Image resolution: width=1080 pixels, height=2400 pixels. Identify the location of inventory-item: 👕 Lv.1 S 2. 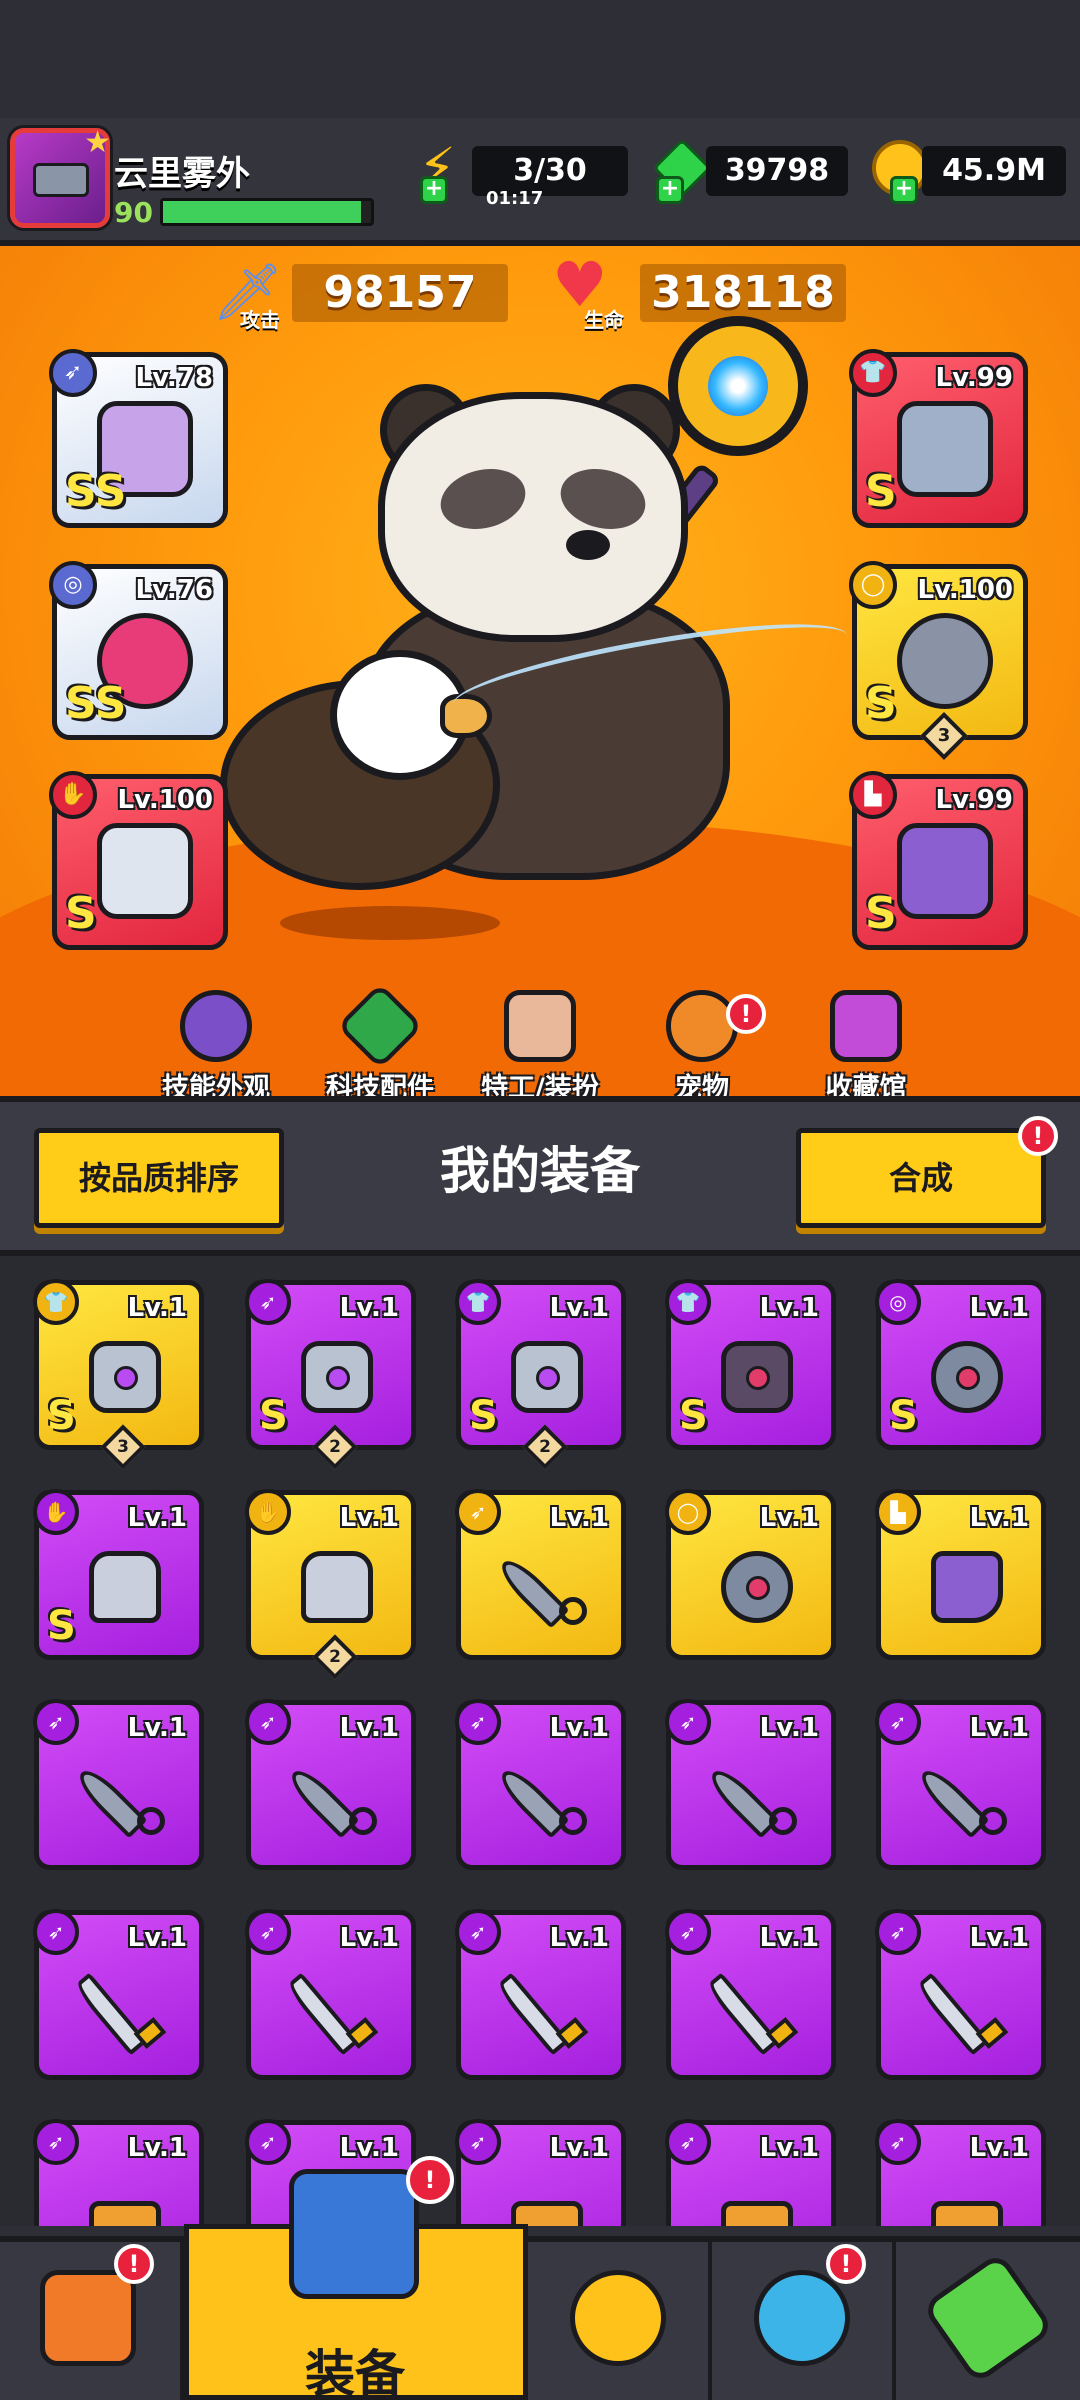
(540, 1374).